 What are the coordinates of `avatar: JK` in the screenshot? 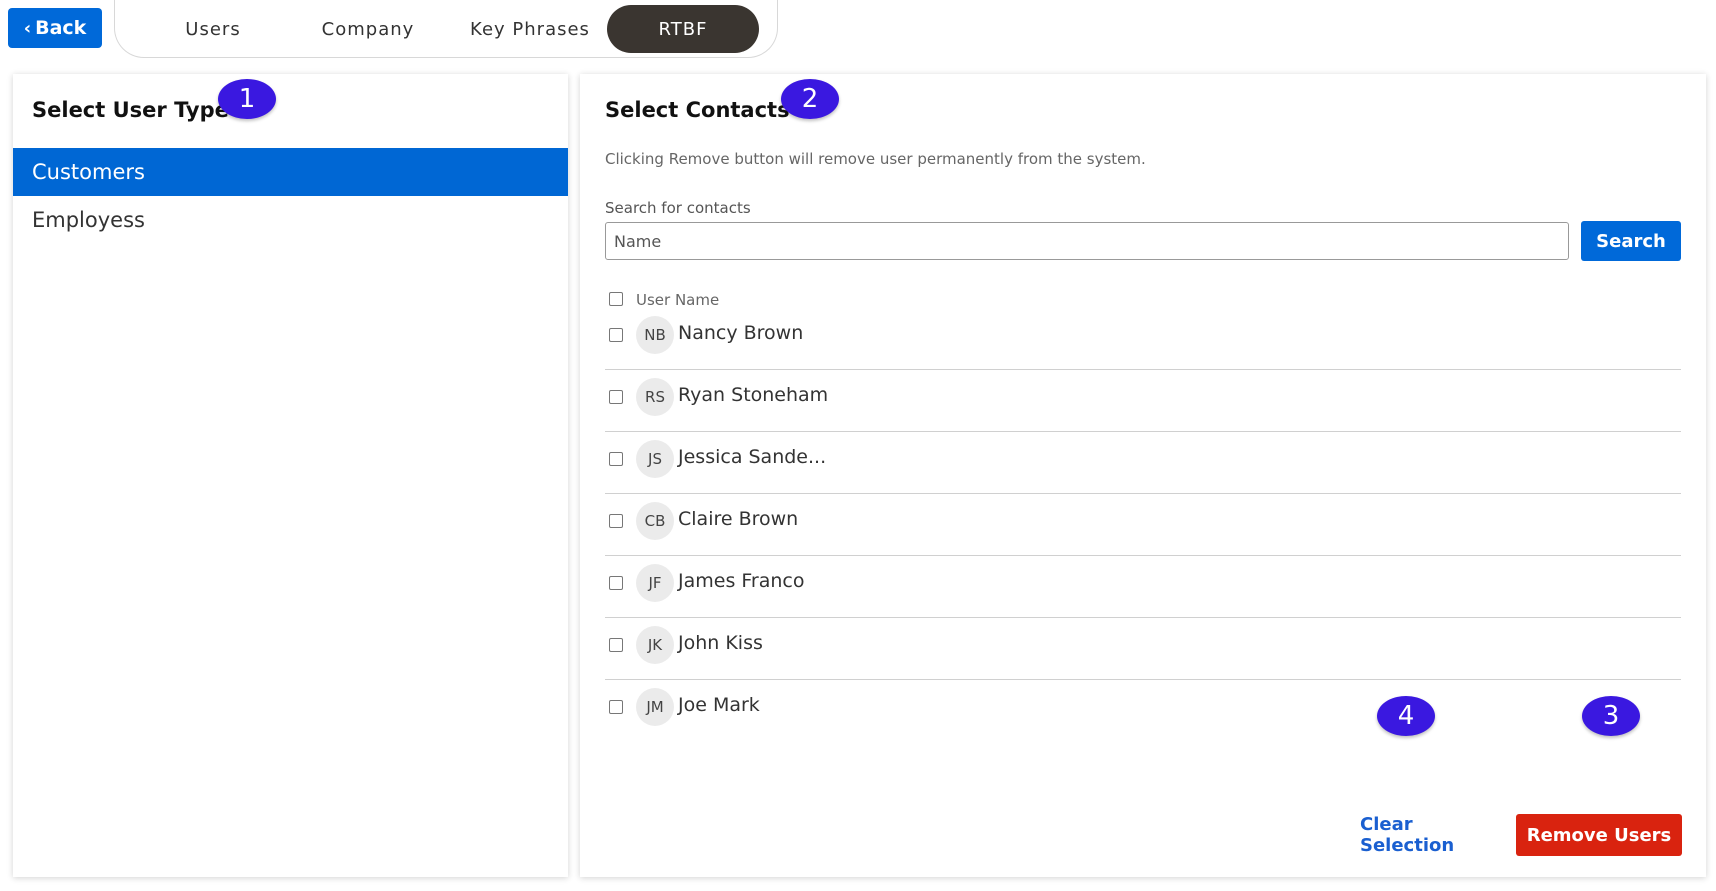 It's located at (655, 645).